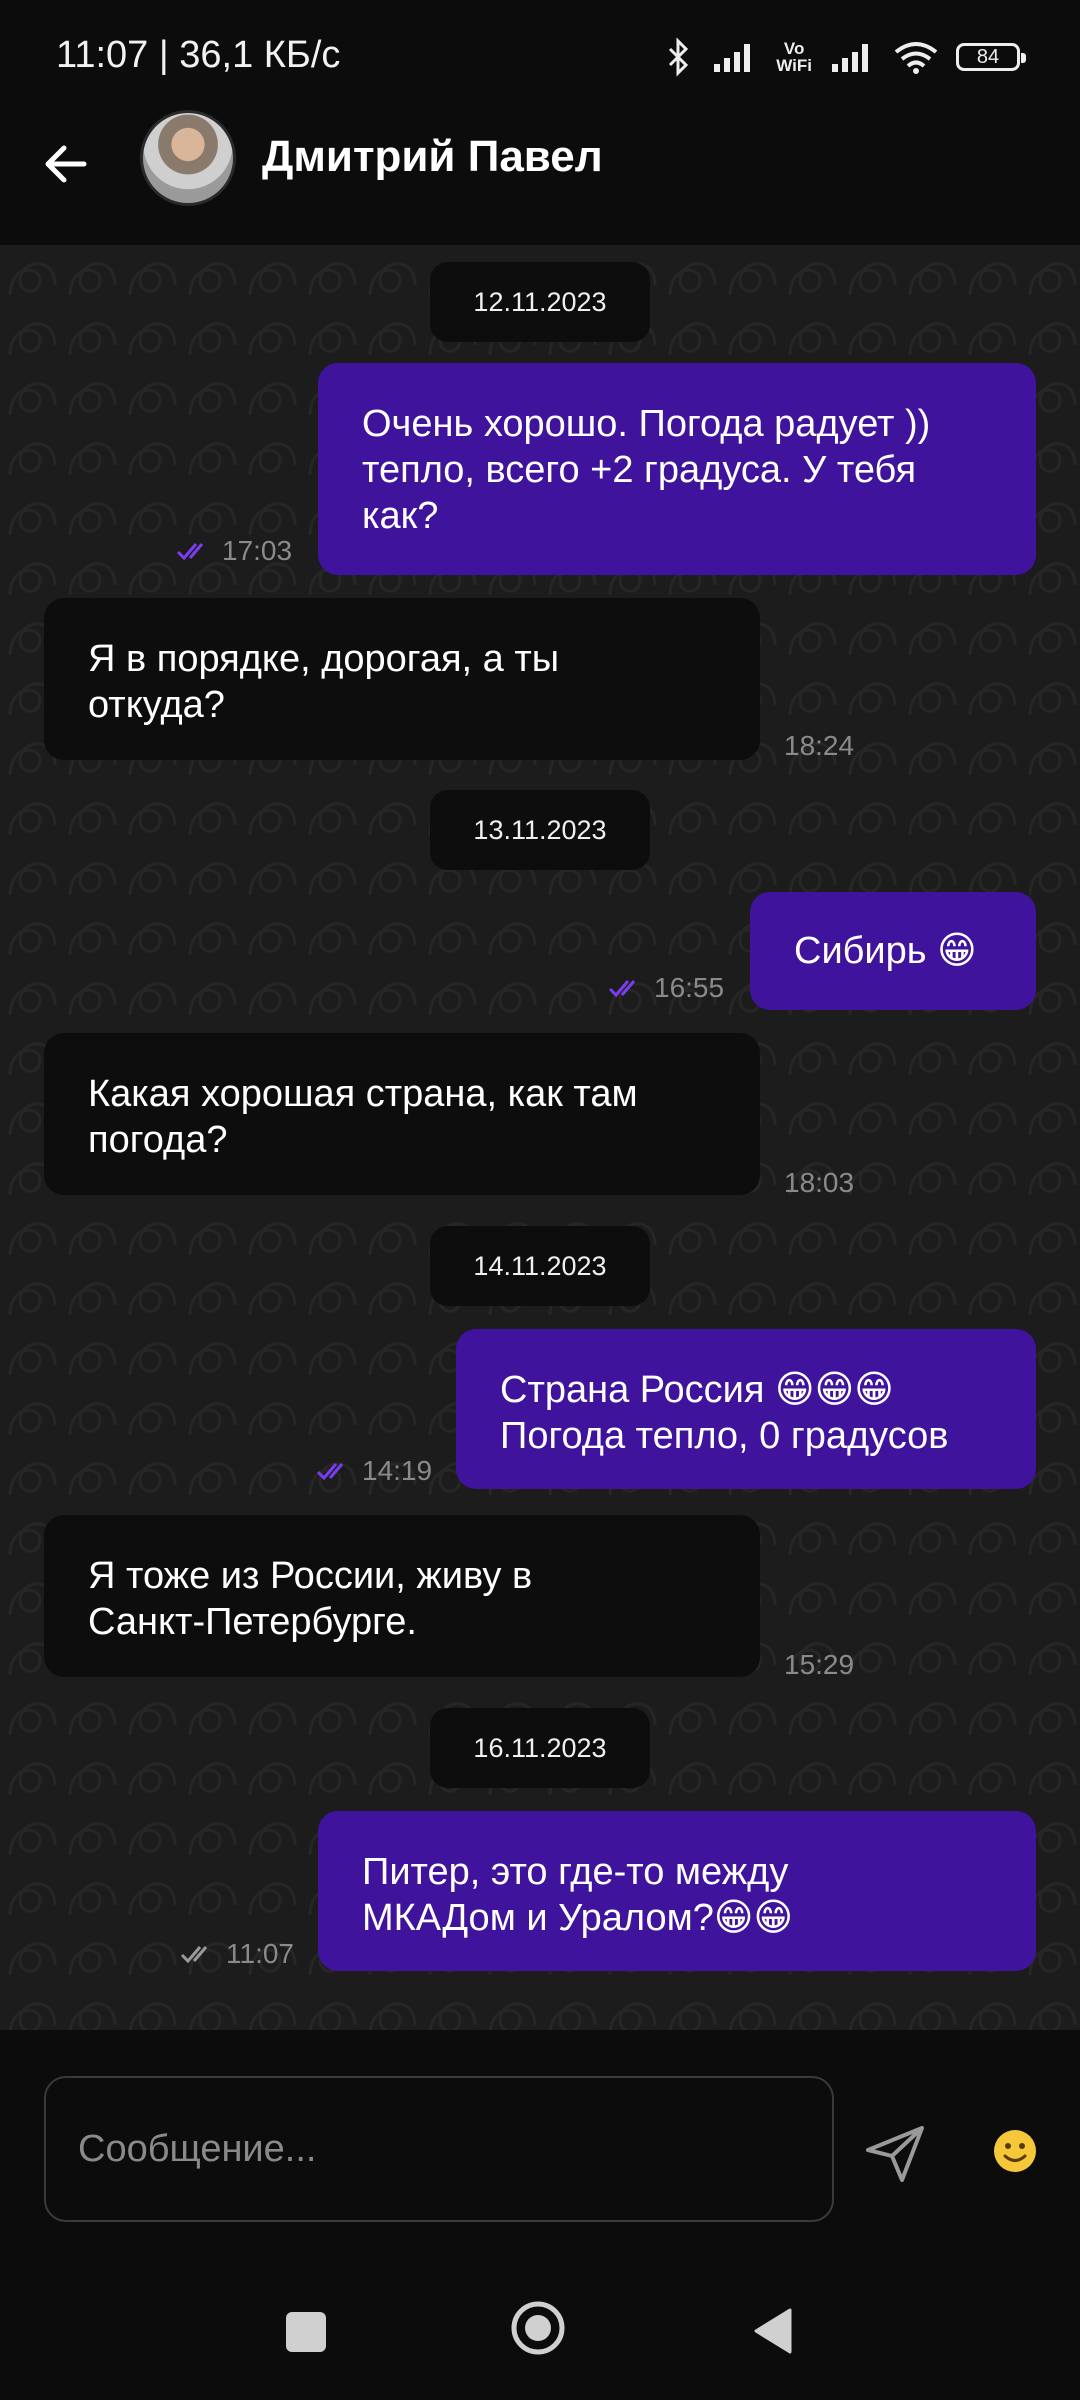 Image resolution: width=1080 pixels, height=2400 pixels. What do you see at coordinates (540, 55) in the screenshot?
I see `status-bar: 11:07 | 36,1 КБ/с Vo WiFi 84` at bounding box center [540, 55].